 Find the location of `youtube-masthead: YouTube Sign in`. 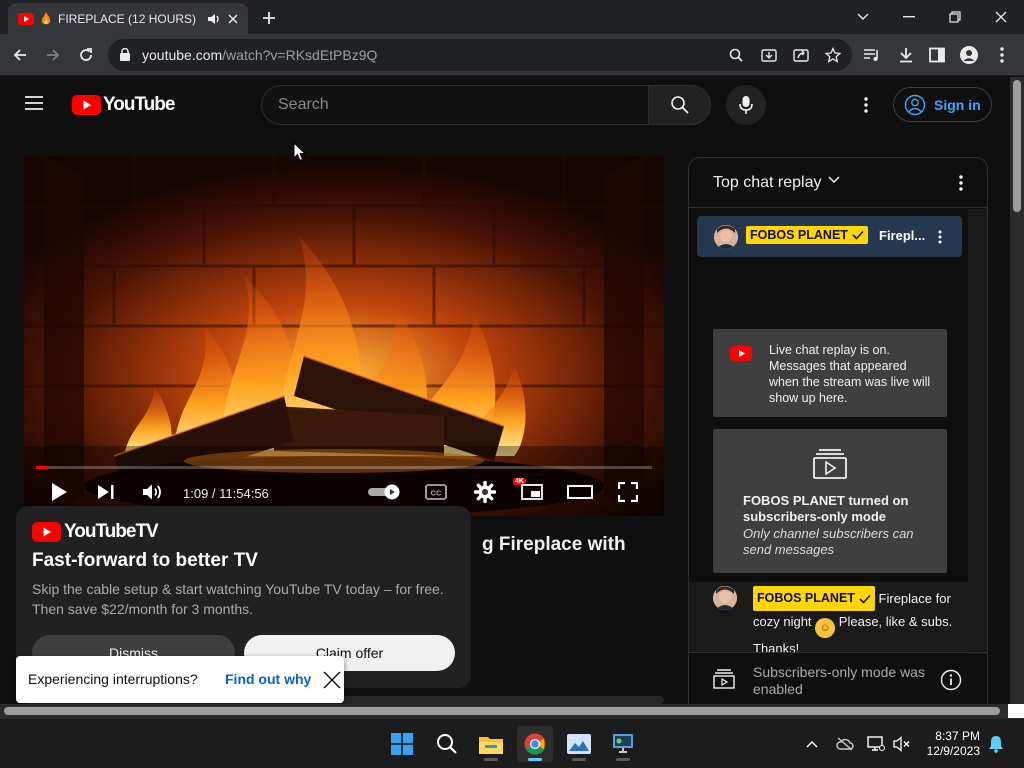

youtube-masthead: YouTube Sign in is located at coordinates (505, 105).